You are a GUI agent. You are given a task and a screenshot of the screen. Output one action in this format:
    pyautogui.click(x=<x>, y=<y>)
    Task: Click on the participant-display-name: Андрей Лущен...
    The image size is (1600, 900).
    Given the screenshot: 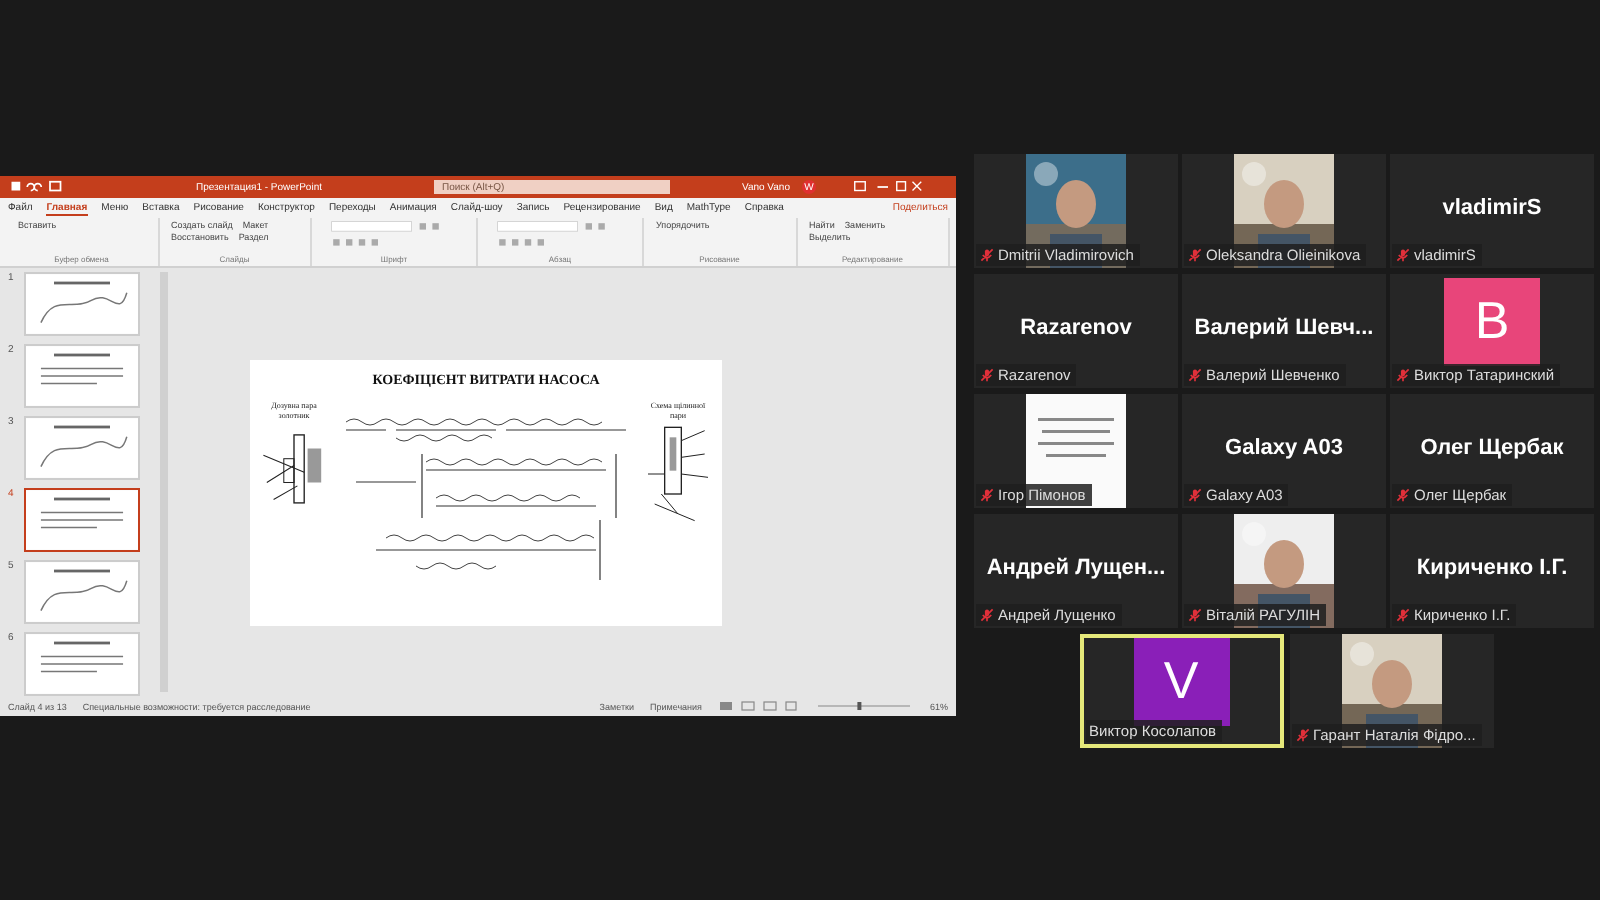 What is the action you would take?
    pyautogui.click(x=1076, y=567)
    